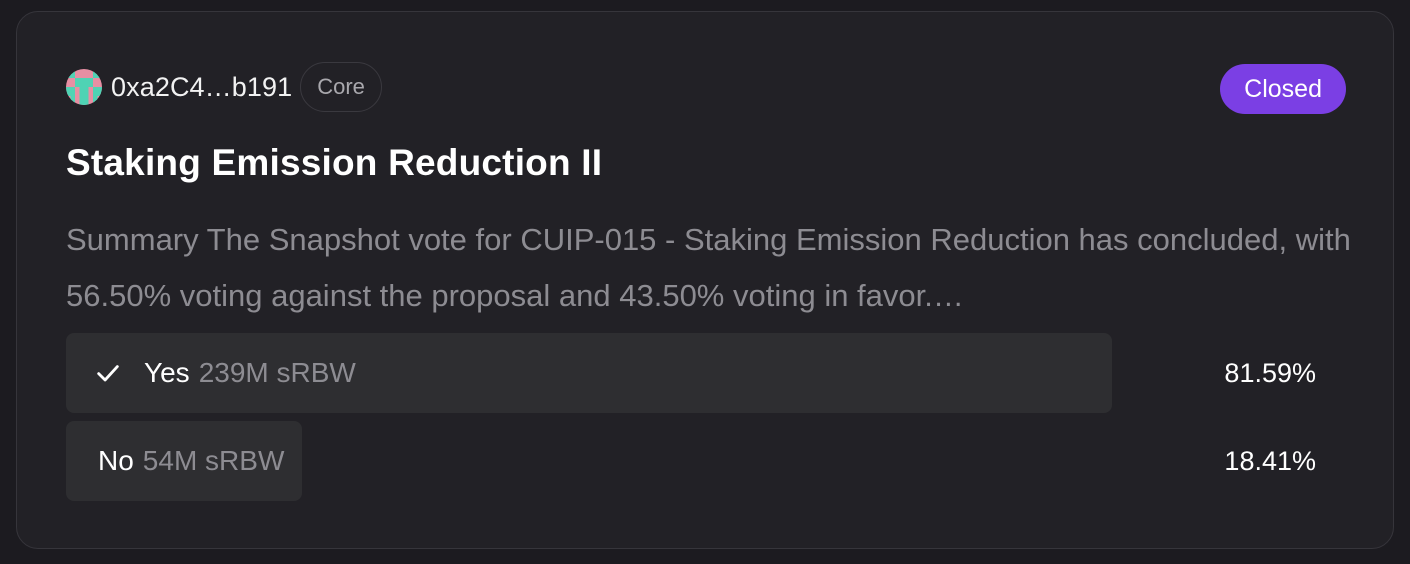  I want to click on choice-yes-label: Yes 239M sRBW, so click(225, 373).